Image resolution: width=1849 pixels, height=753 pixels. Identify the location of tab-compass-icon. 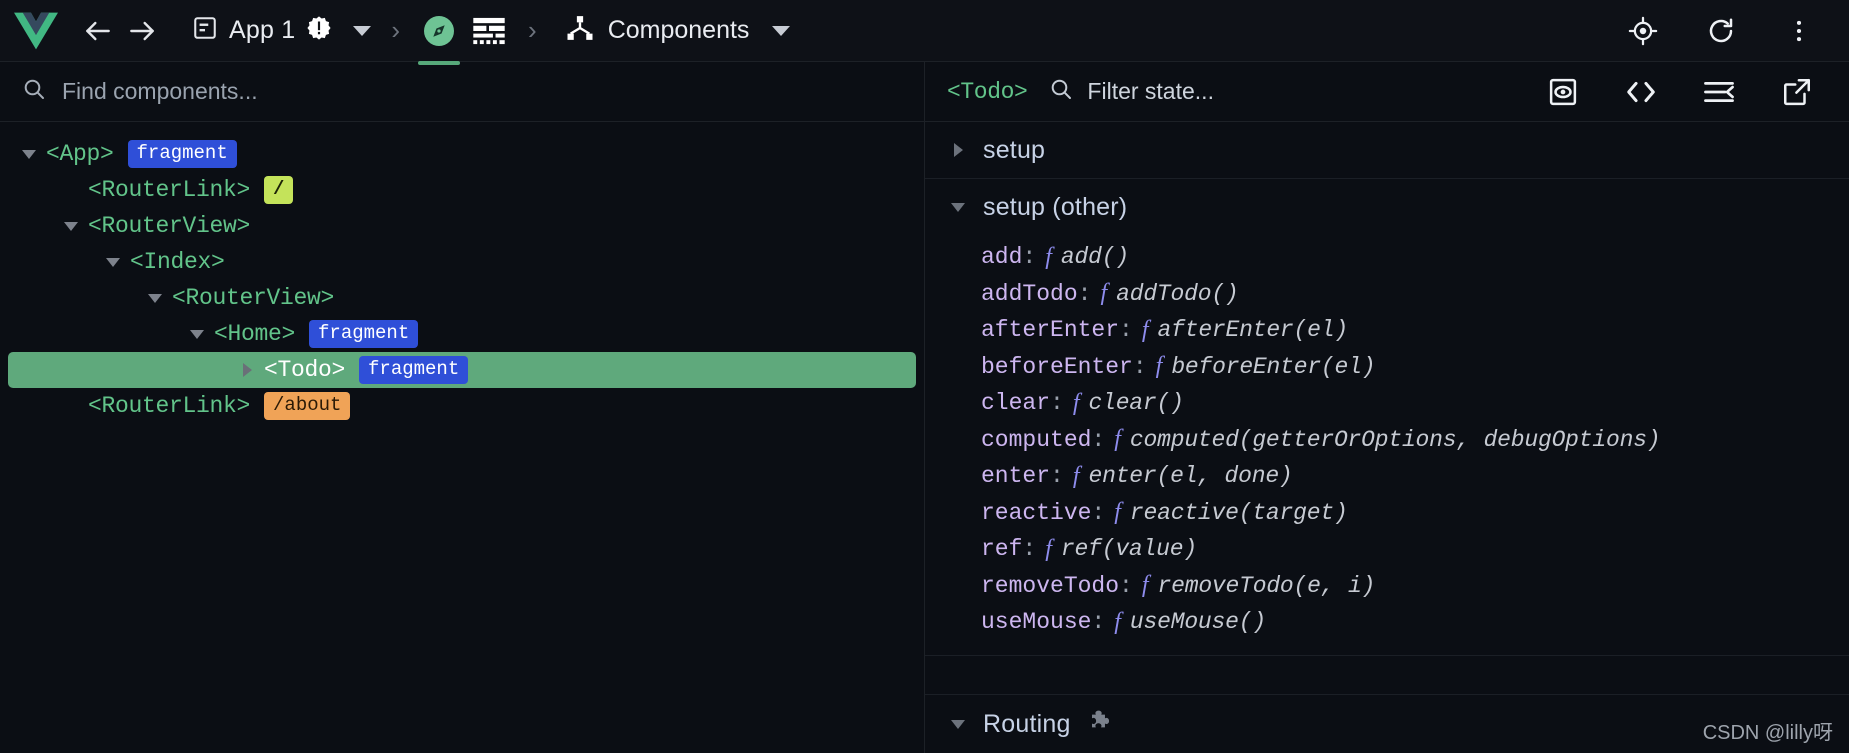
(439, 35).